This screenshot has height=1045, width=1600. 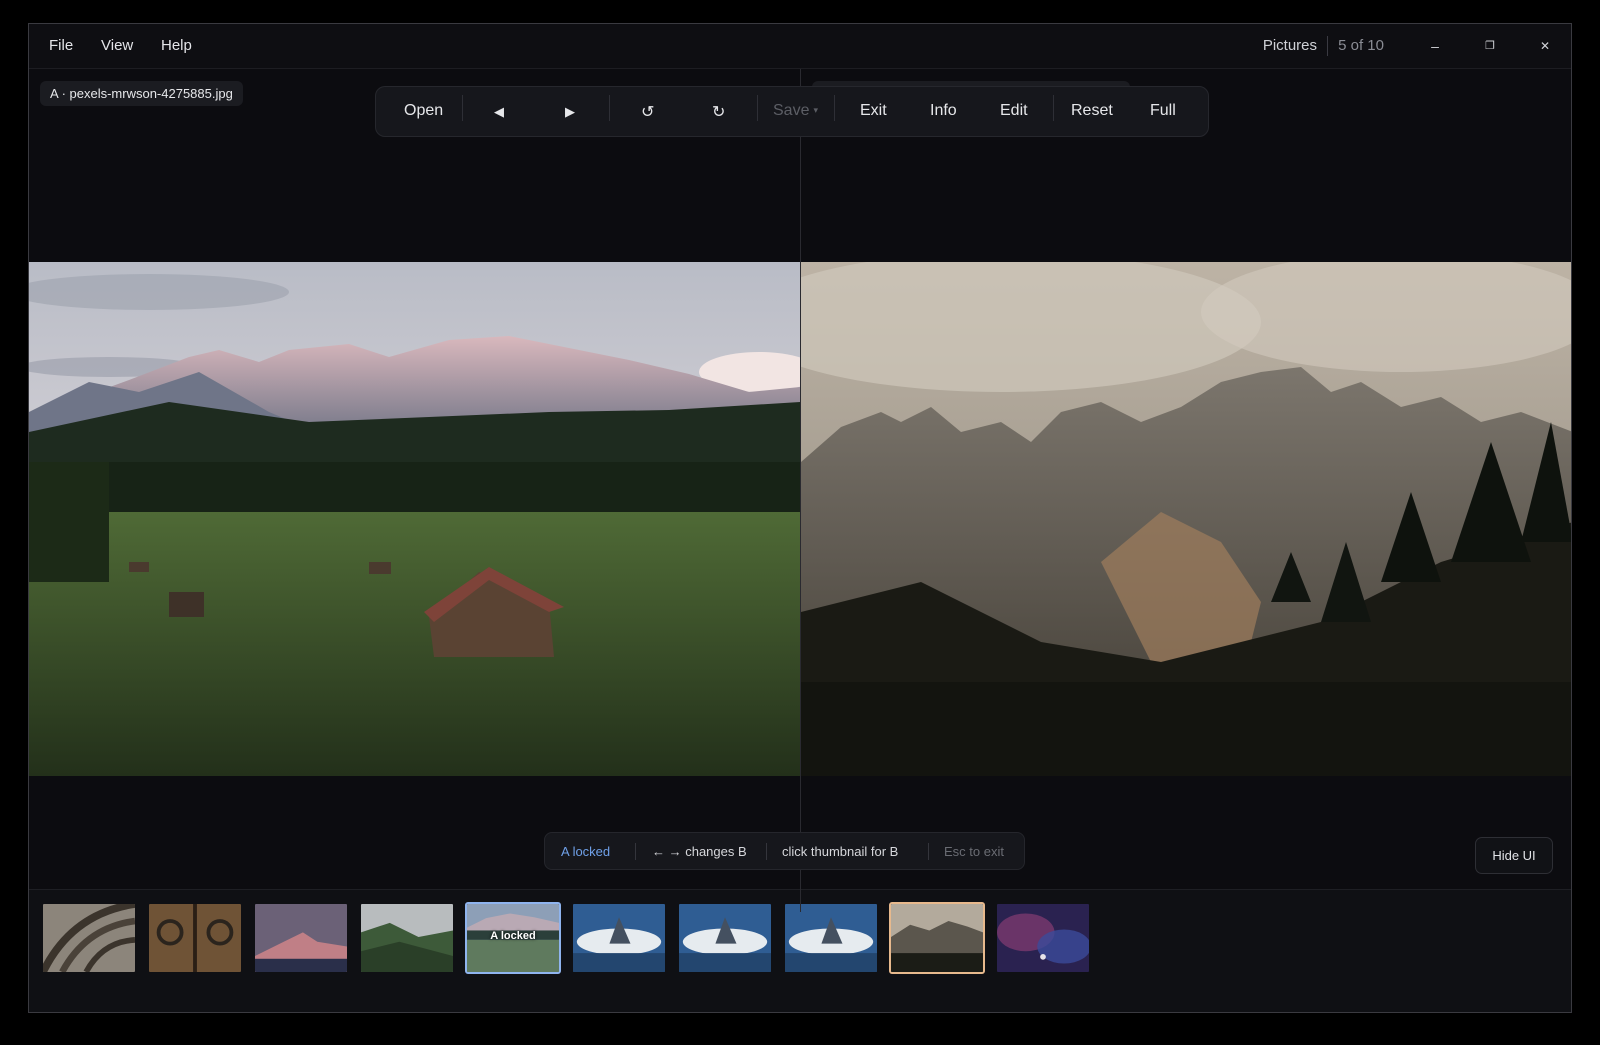 What do you see at coordinates (1327, 46) in the screenshot?
I see `title-separator` at bounding box center [1327, 46].